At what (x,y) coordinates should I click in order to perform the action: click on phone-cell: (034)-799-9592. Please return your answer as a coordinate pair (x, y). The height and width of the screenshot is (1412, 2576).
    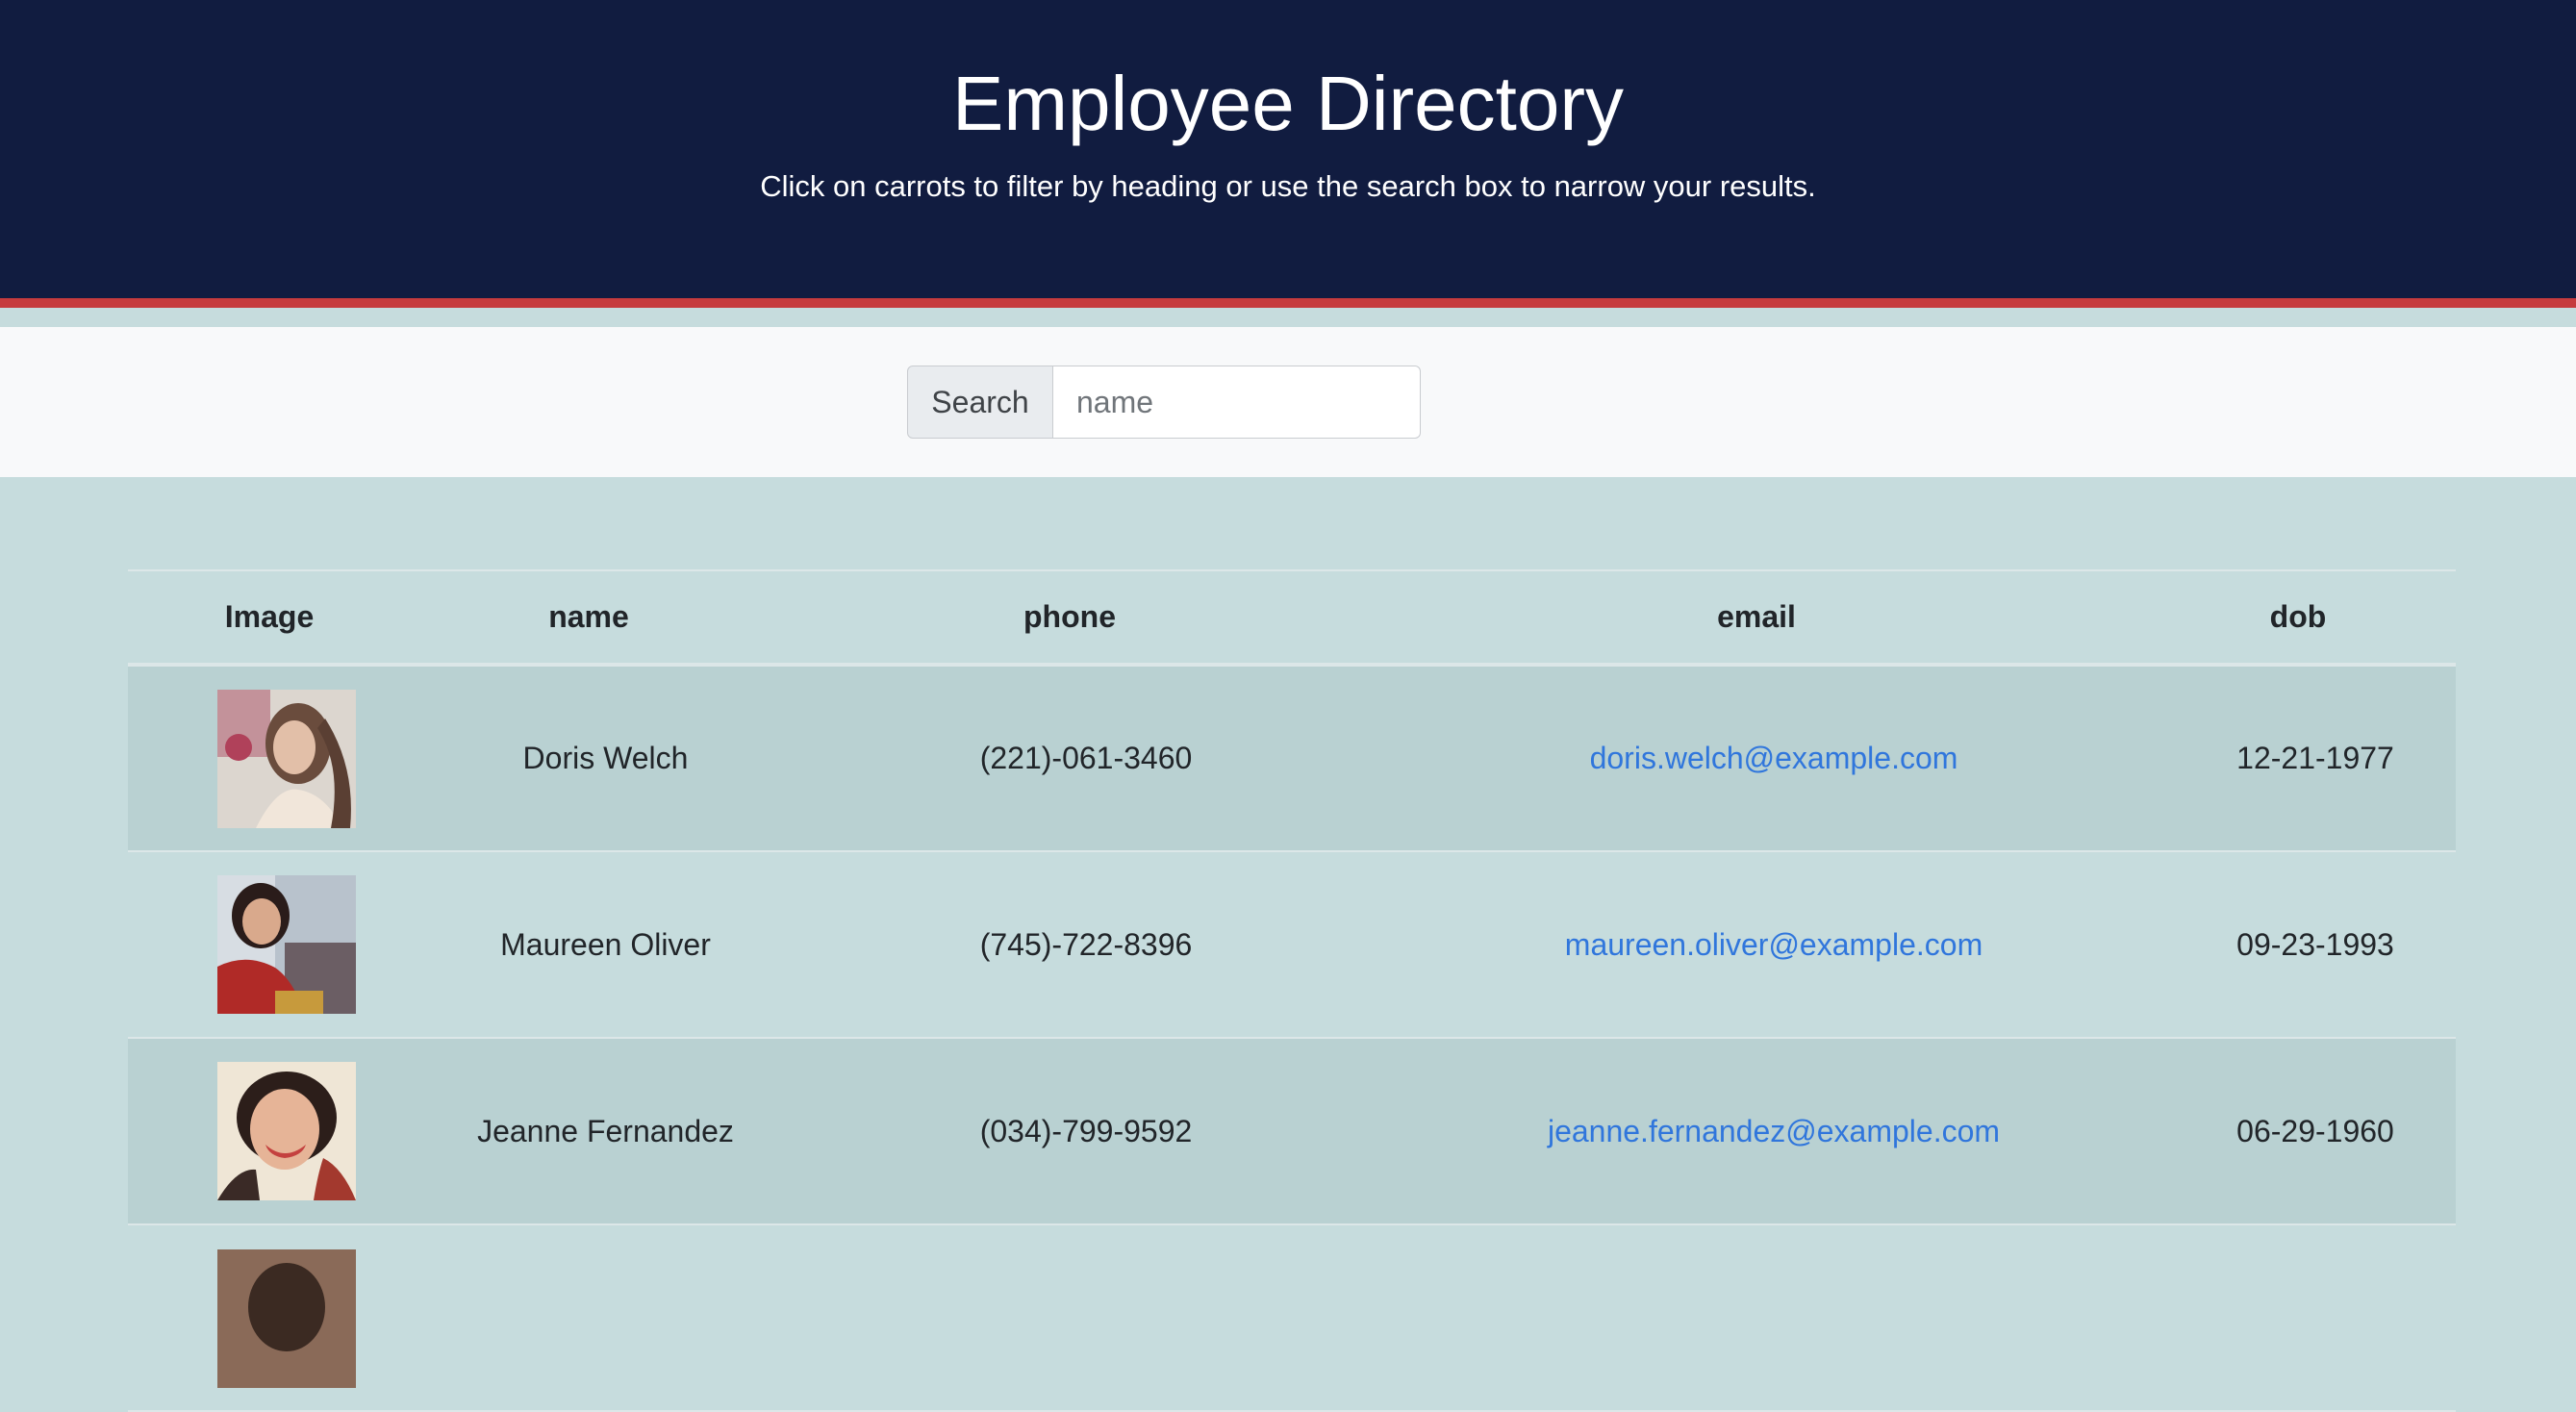
    Looking at the image, I should click on (1086, 1130).